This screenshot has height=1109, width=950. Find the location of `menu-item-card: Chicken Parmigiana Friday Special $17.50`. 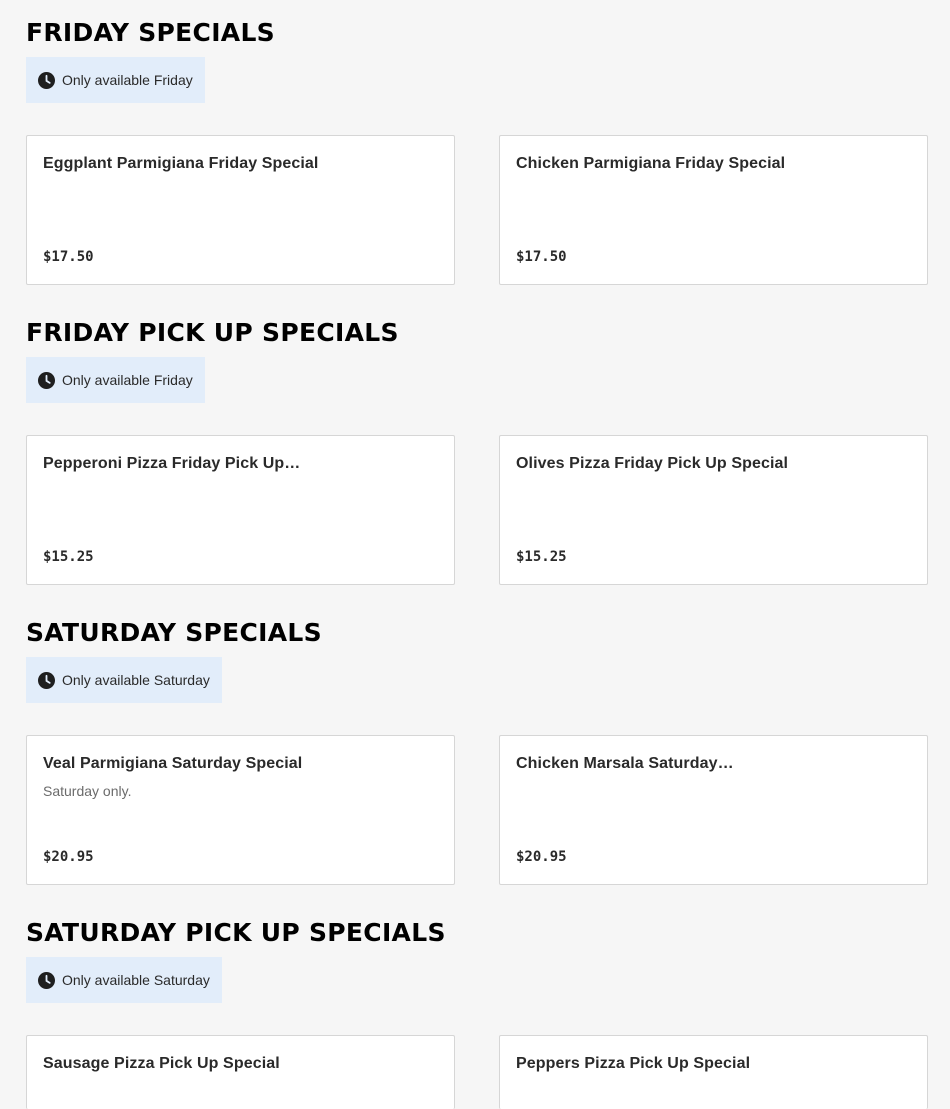

menu-item-card: Chicken Parmigiana Friday Special $17.50 is located at coordinates (713, 210).